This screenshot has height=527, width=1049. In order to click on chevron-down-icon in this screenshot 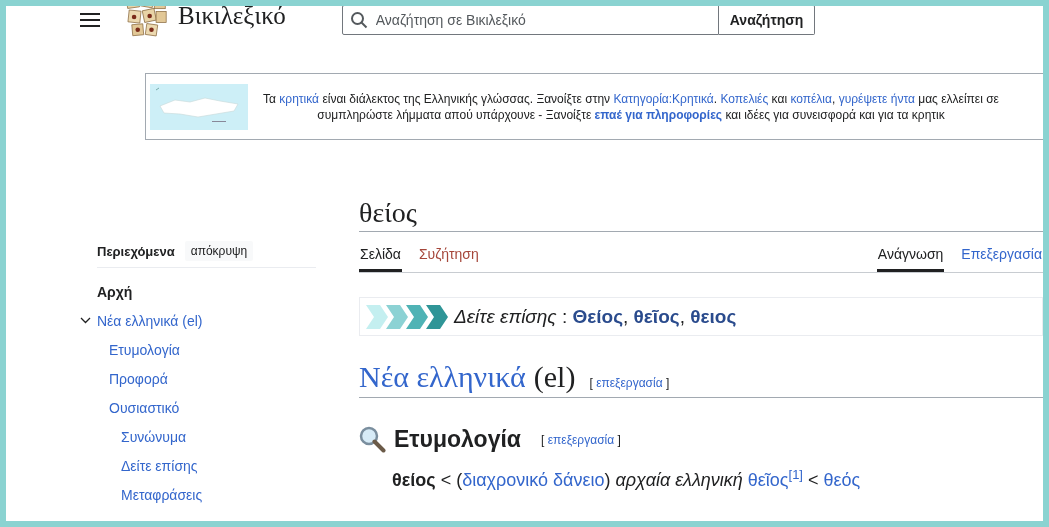, I will do `click(85, 320)`.